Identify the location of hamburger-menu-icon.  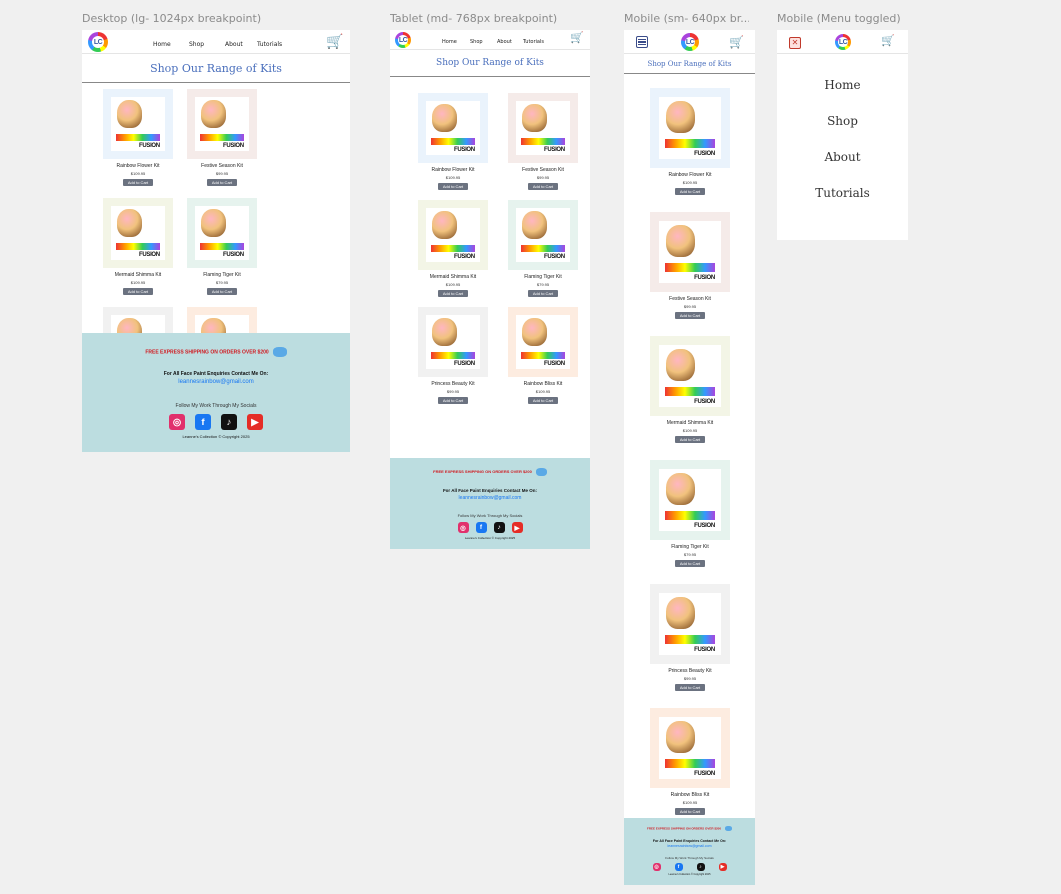
(642, 42).